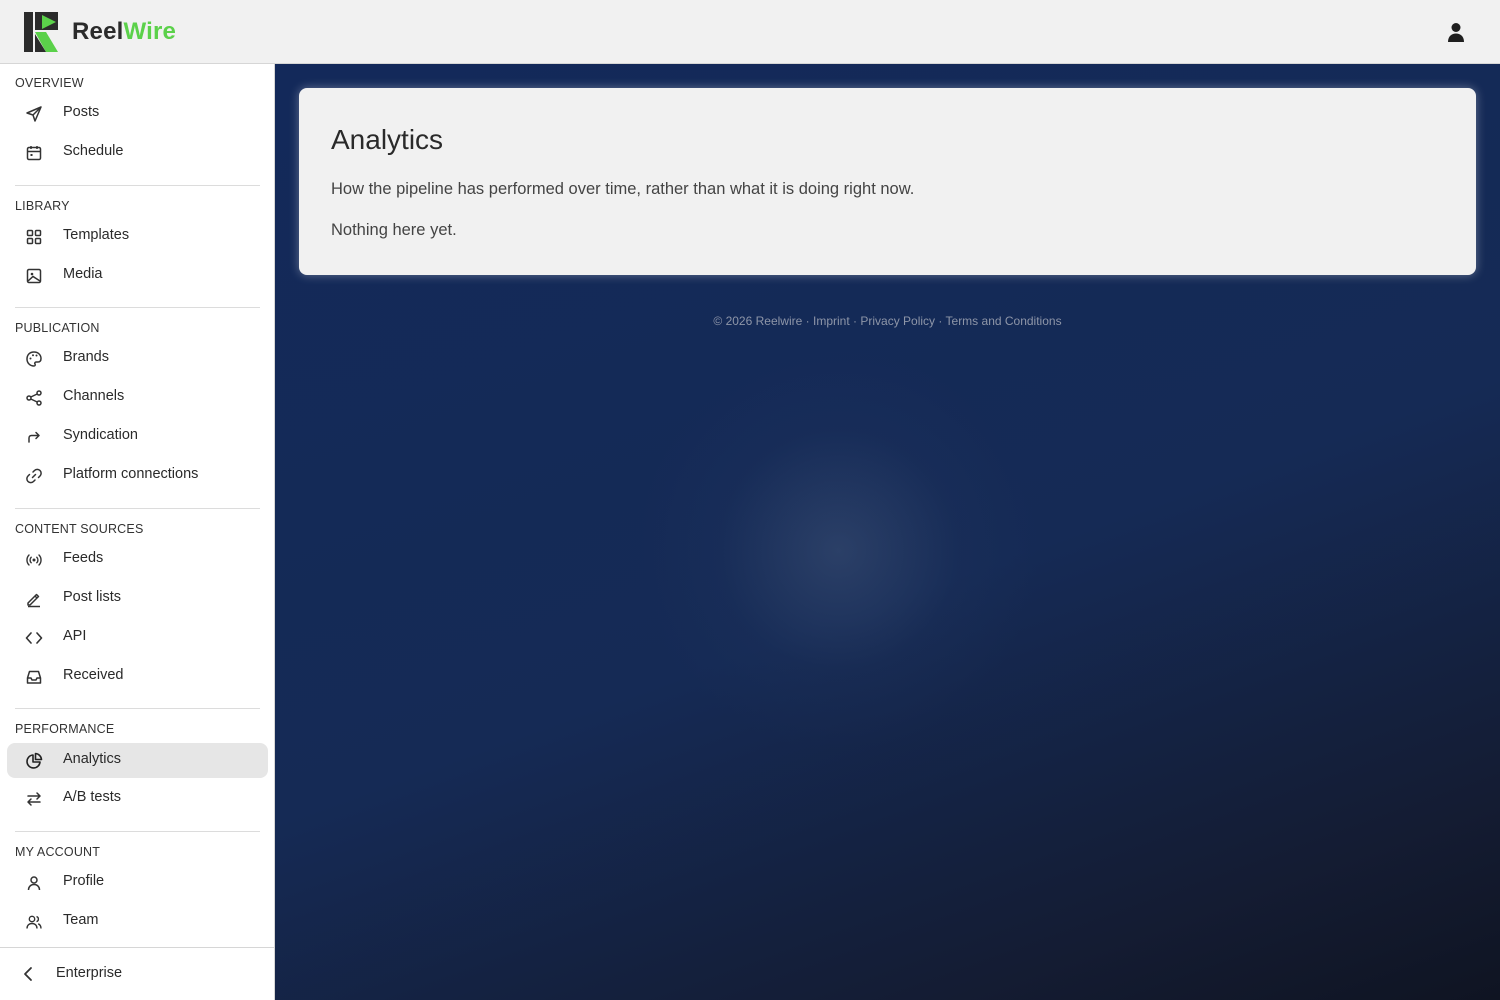 Image resolution: width=1500 pixels, height=1000 pixels. I want to click on swap-icon, so click(34, 799).